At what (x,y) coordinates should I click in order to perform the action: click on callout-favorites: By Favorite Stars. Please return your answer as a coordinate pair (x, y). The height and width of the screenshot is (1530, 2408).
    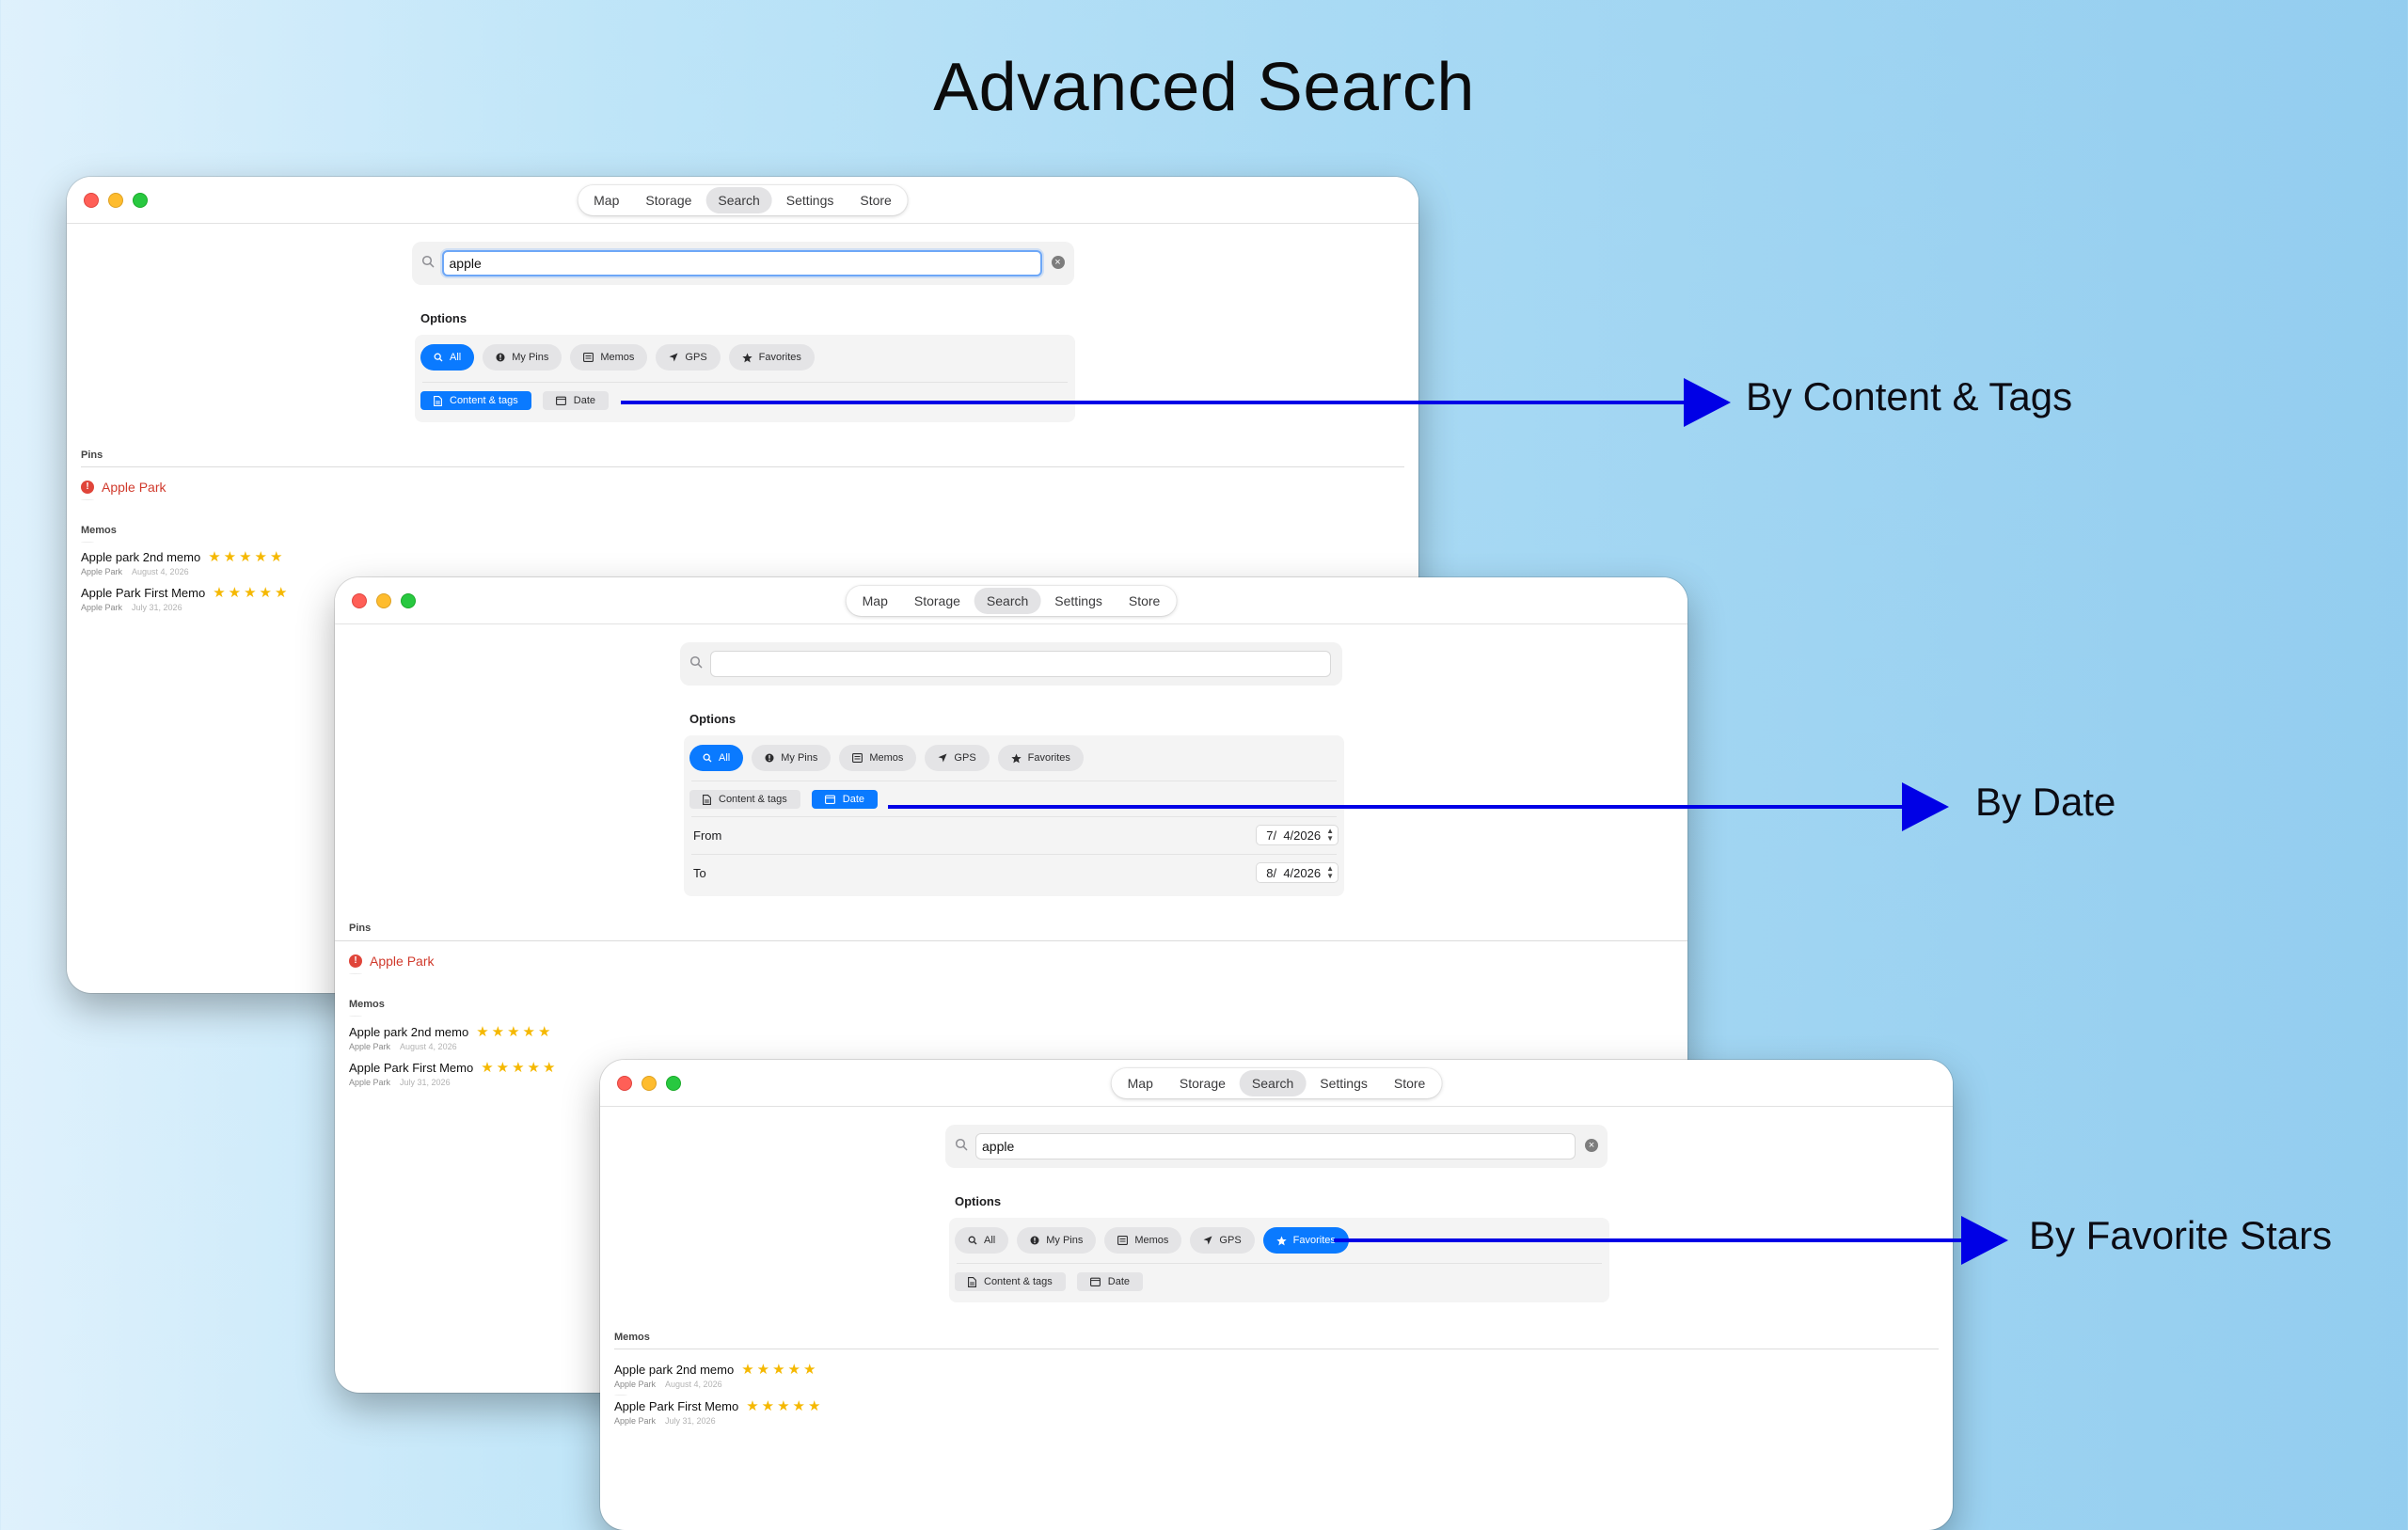
    Looking at the image, I should click on (2181, 1235).